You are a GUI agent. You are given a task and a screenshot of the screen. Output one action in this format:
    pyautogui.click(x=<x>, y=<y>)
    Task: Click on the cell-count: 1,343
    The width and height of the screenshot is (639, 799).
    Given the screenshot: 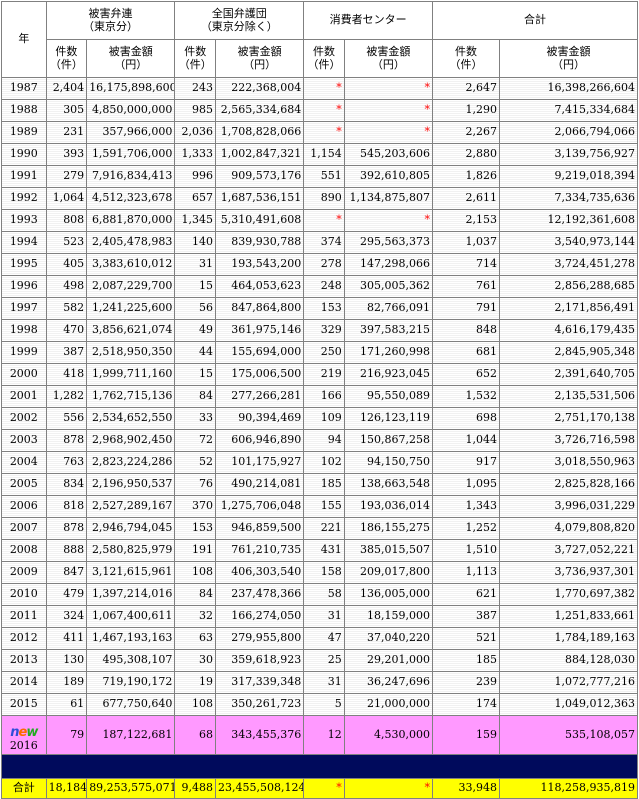 What is the action you would take?
    pyautogui.click(x=466, y=507)
    